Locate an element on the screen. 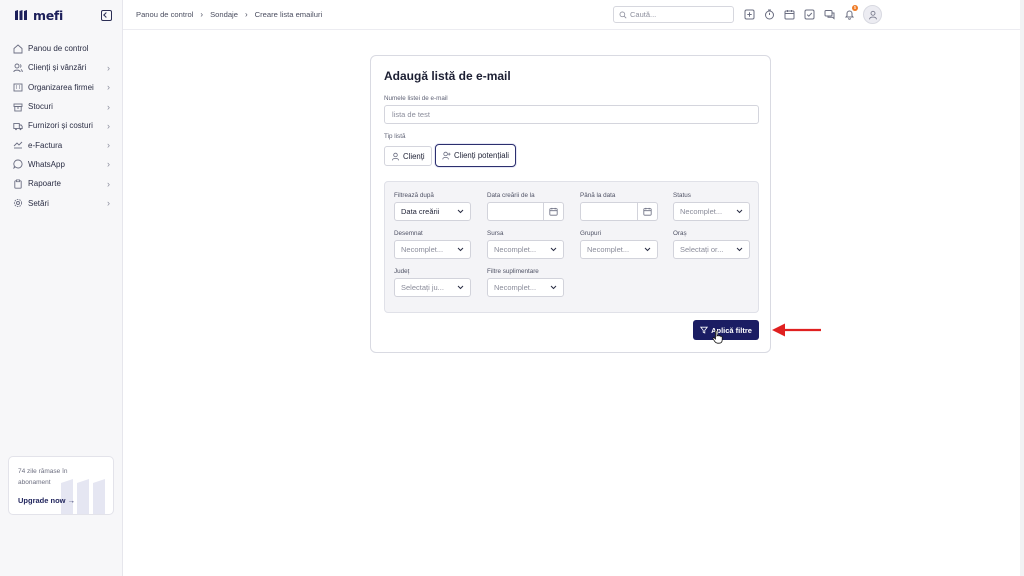  add-square-icon is located at coordinates (749, 14).